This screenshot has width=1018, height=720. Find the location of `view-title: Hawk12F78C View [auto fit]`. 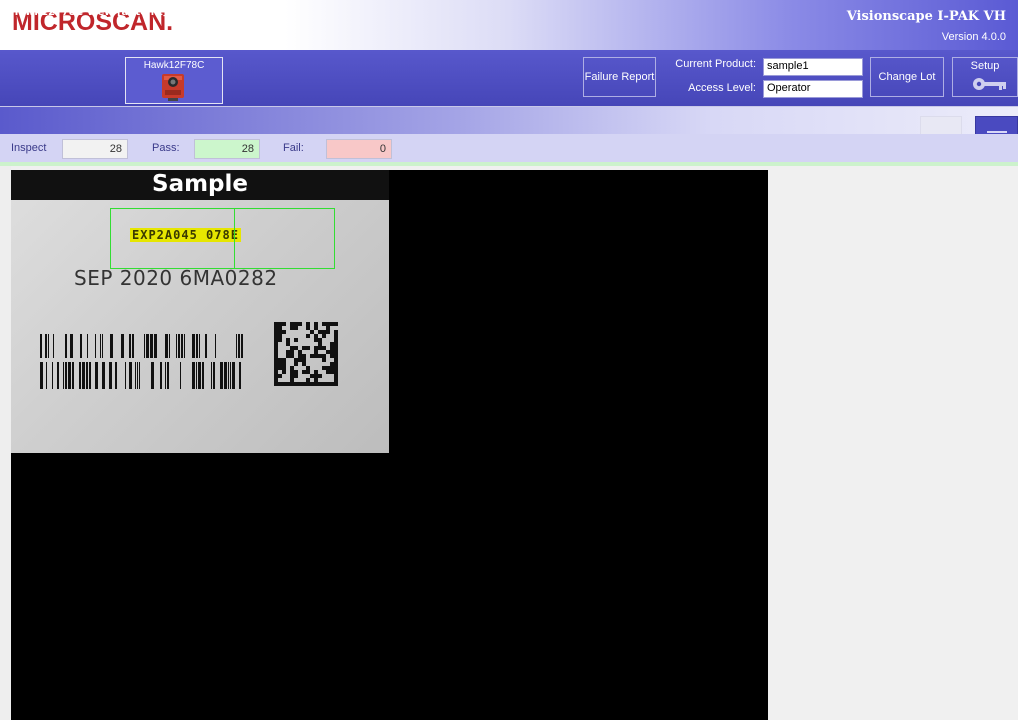

view-title: Hawk12F78C View [auto fit] is located at coordinates (89, 12).